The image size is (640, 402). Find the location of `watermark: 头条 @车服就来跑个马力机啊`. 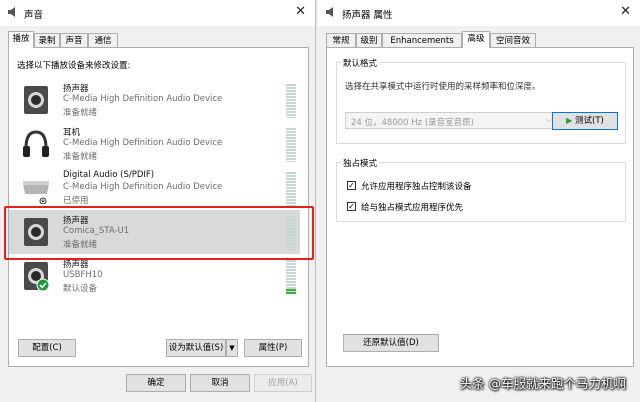

watermark: 头条 @车服就来跑个马力机啊 is located at coordinates (542, 383).